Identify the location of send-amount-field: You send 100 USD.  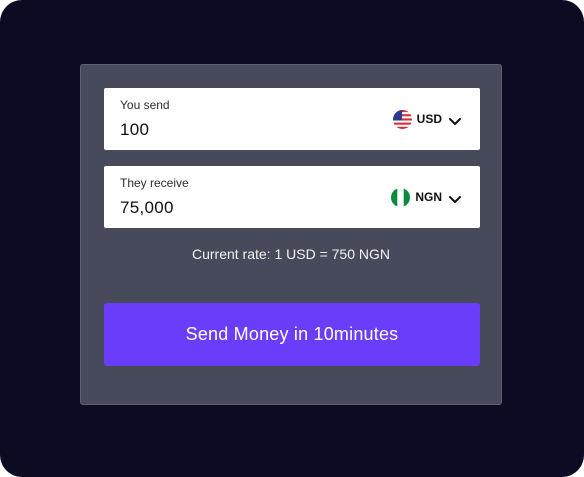
(292, 119).